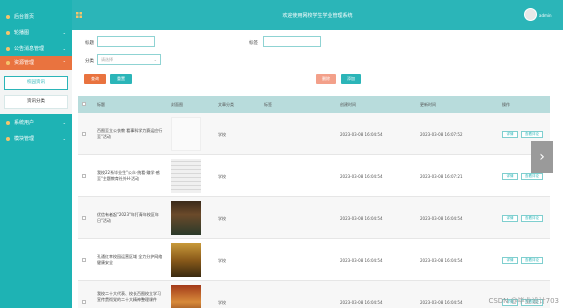 Image resolution: width=563 pixels, height=308 pixels. I want to click on chevron-up-icon: ⌃, so click(64, 62).